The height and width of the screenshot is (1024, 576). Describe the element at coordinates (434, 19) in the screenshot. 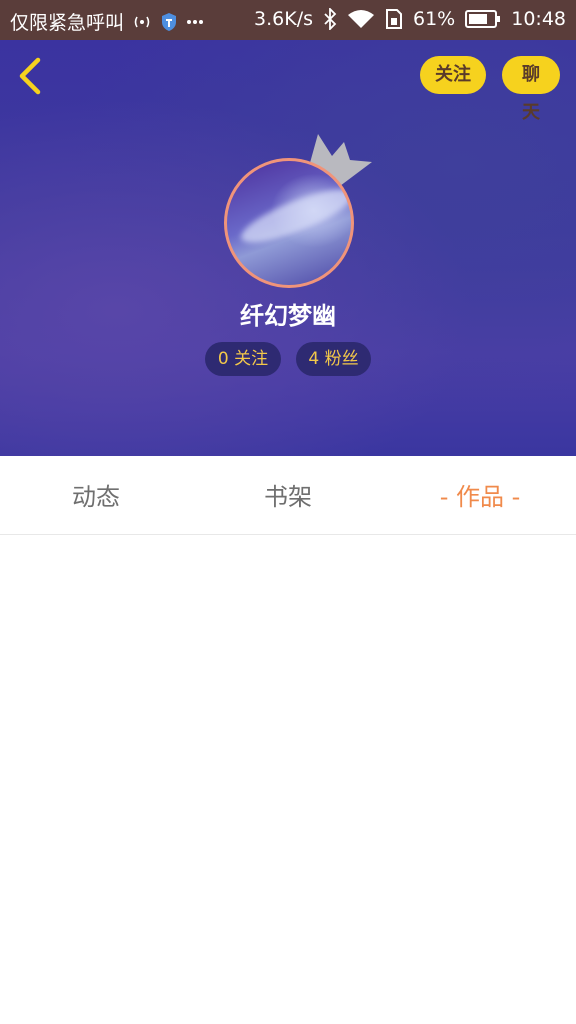

I see `battery-percent: 61%` at that location.